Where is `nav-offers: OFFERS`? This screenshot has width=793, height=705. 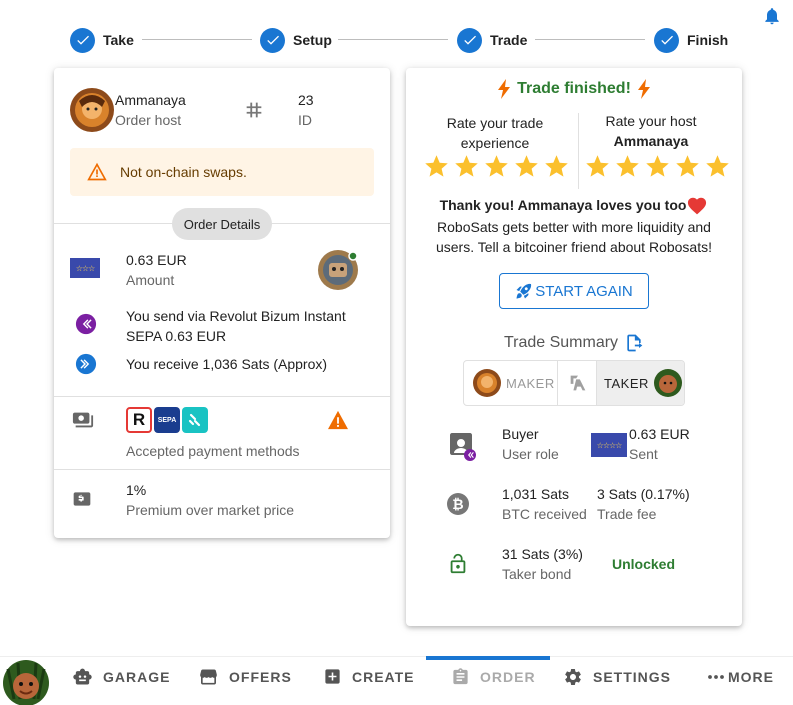
nav-offers: OFFERS is located at coordinates (245, 676).